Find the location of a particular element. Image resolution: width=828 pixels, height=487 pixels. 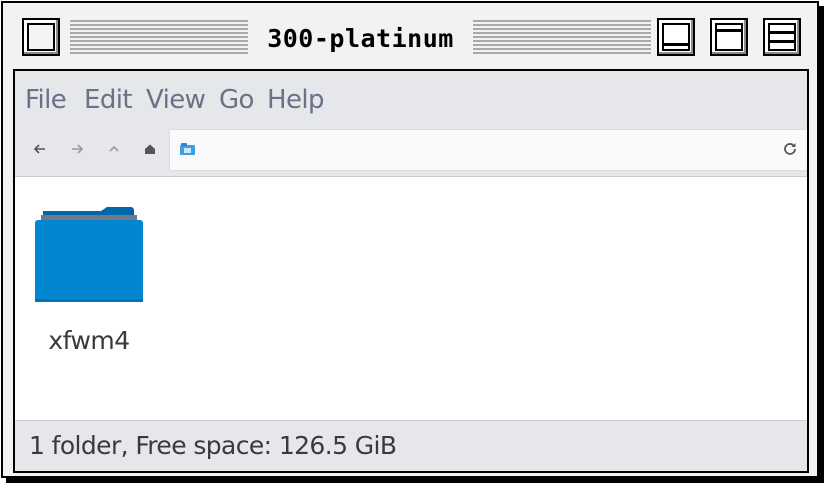

maximize-icon is located at coordinates (729, 37).